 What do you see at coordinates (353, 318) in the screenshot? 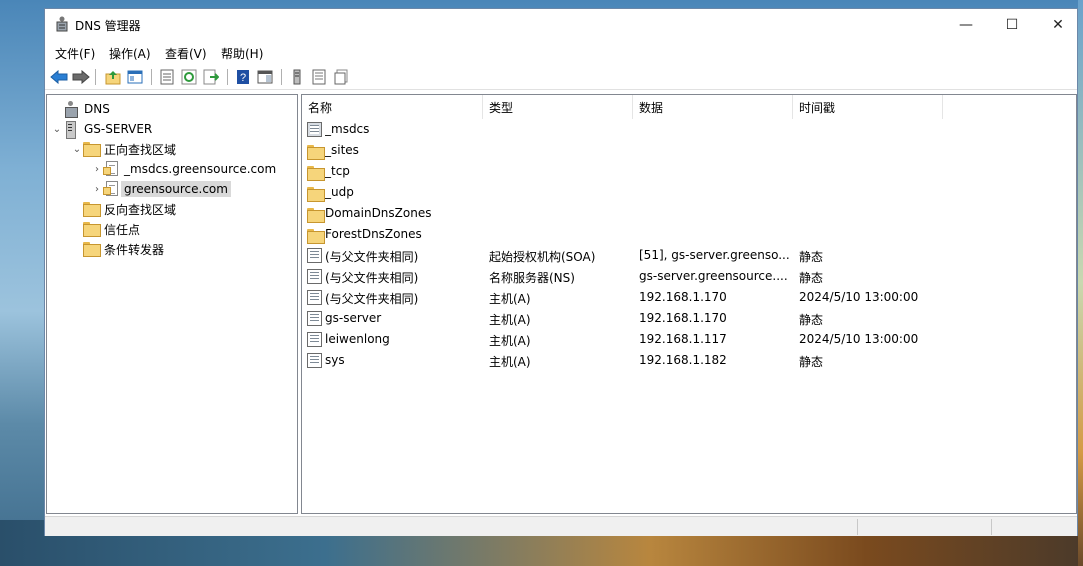
I see `cell-name: gs-server` at bounding box center [353, 318].